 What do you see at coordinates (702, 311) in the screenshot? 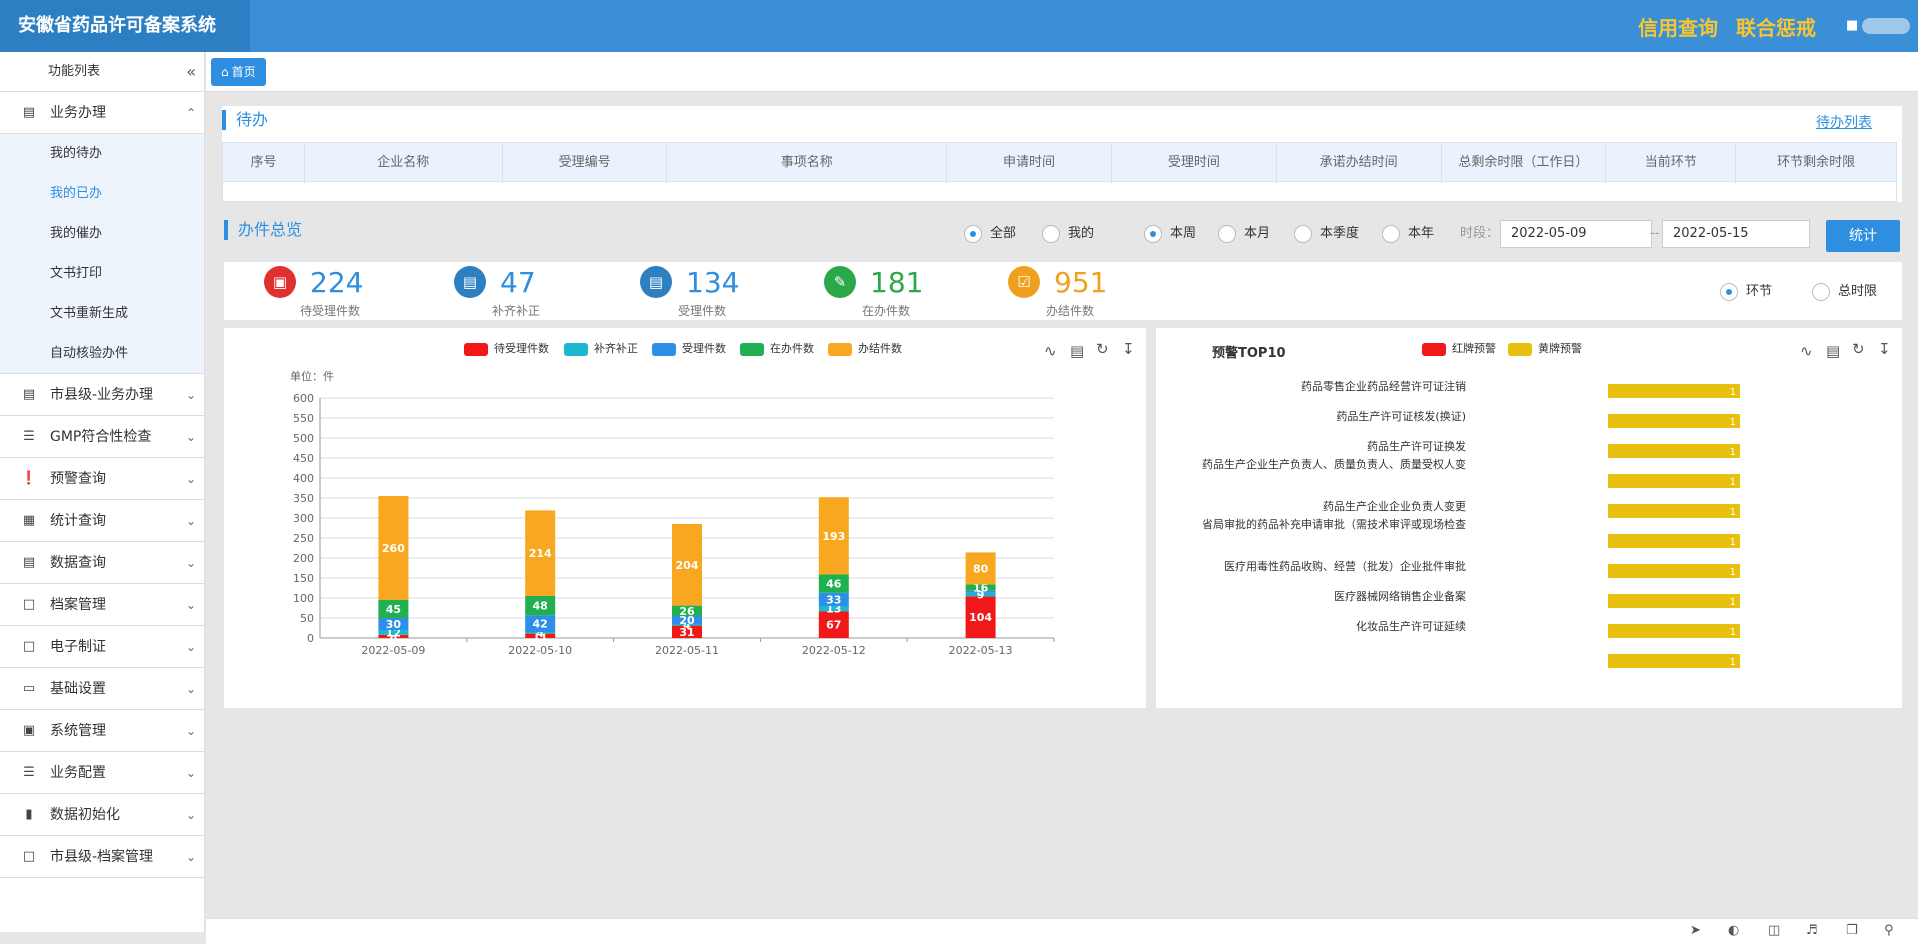
I see `stat-label: 受理件数` at bounding box center [702, 311].